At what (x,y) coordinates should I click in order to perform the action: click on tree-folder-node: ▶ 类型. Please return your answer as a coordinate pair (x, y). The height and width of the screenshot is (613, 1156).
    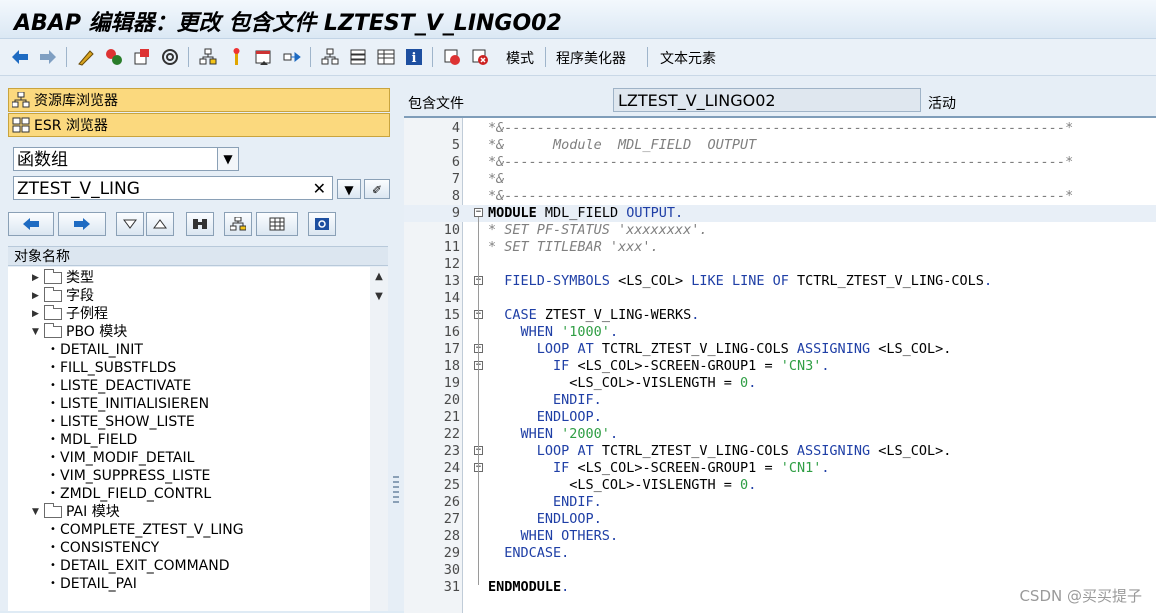
    Looking at the image, I should click on (63, 278).